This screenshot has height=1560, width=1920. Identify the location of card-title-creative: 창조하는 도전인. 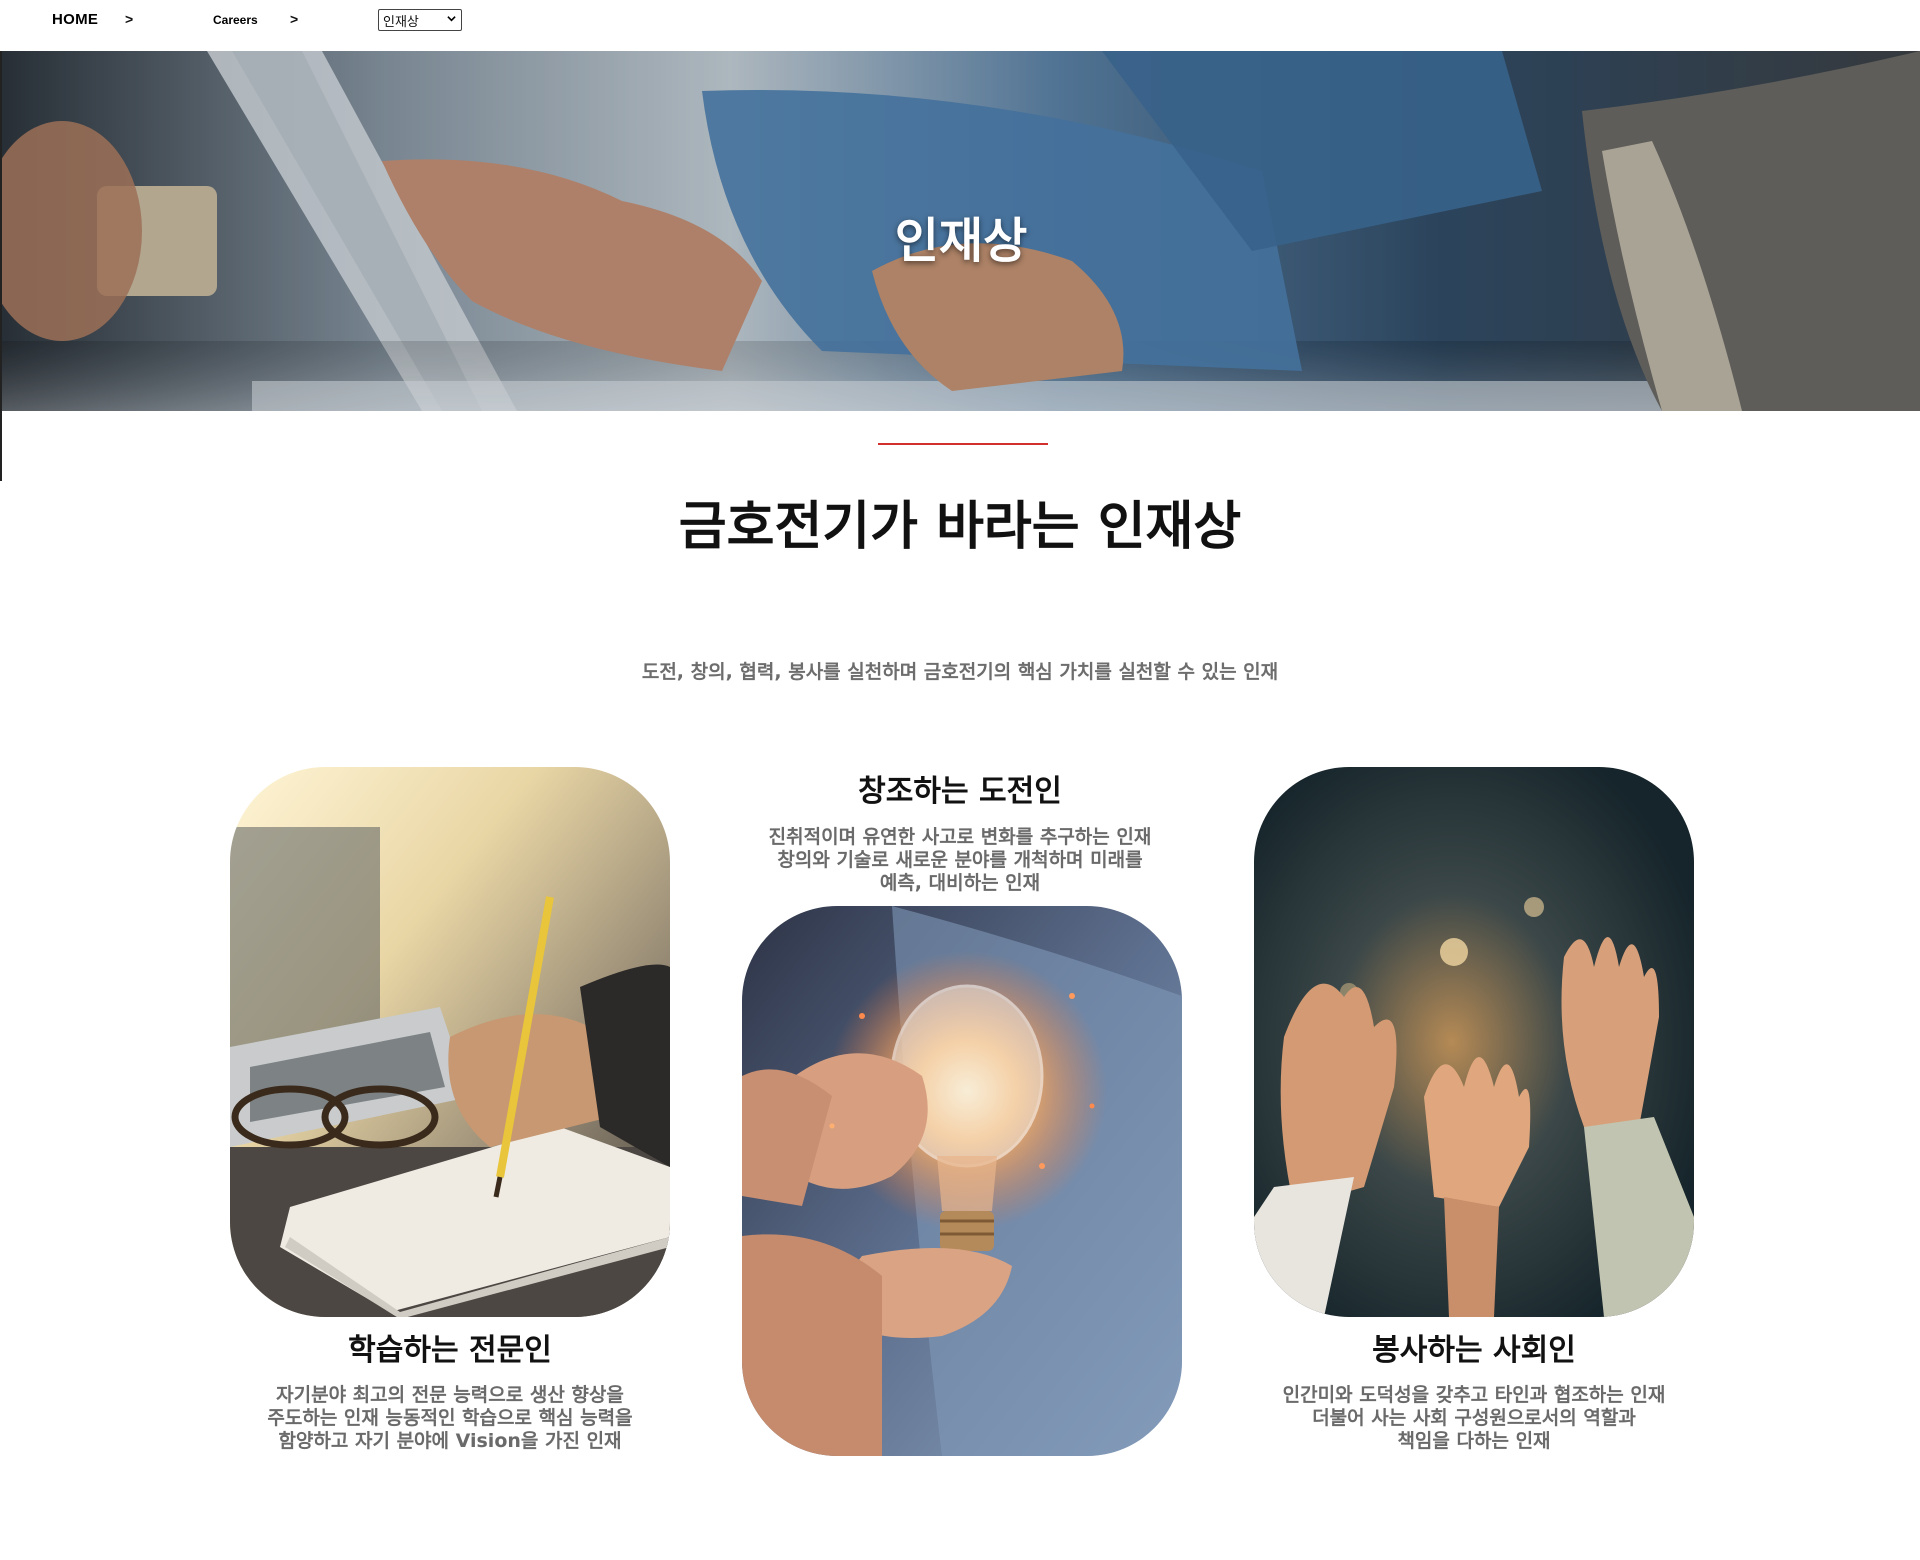
(960, 791).